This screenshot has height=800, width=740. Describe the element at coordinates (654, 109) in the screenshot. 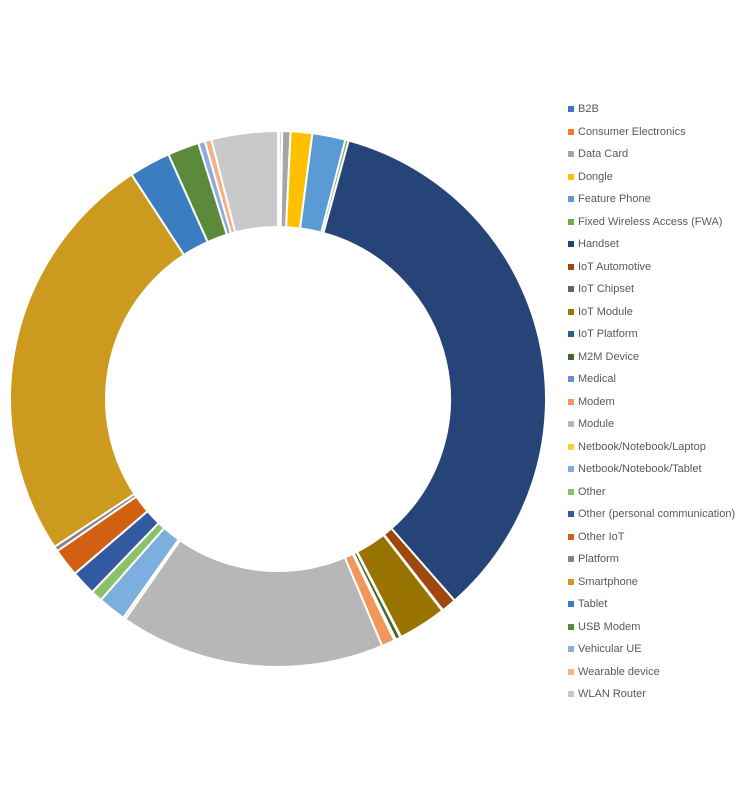

I see `legend-item-b2b: B2B` at that location.